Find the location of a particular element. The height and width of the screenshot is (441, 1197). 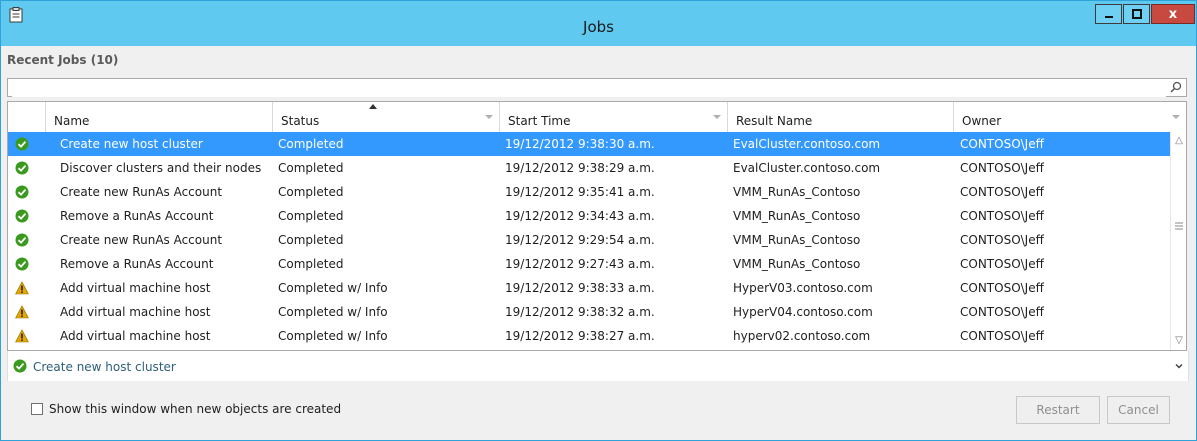

table-header: Name Status Start Time Result Name Owner is located at coordinates (597, 117).